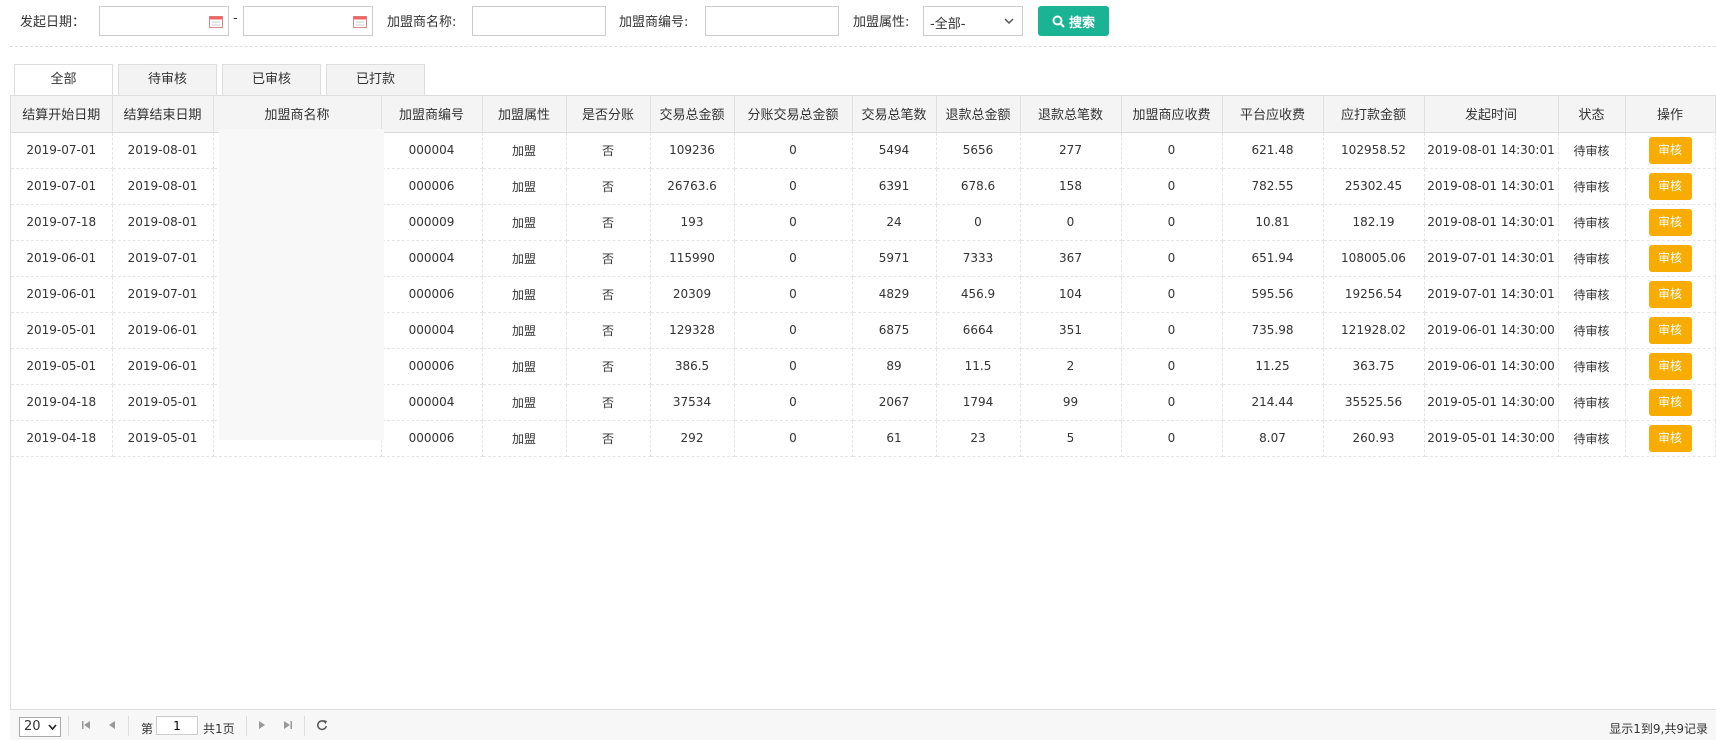 This screenshot has height=740, width=1716. What do you see at coordinates (978, 402) in the screenshot?
I see `table-cell: 1794` at bounding box center [978, 402].